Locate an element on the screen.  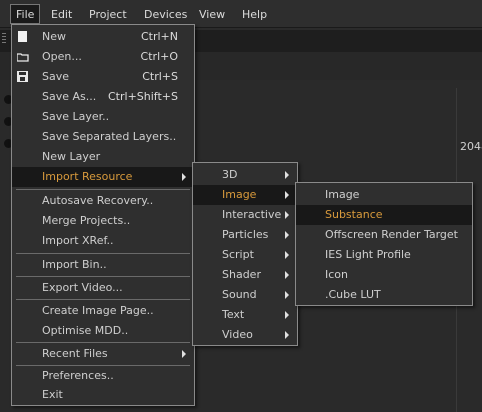
submenu-item-text: Text is located at coordinates (245, 315).